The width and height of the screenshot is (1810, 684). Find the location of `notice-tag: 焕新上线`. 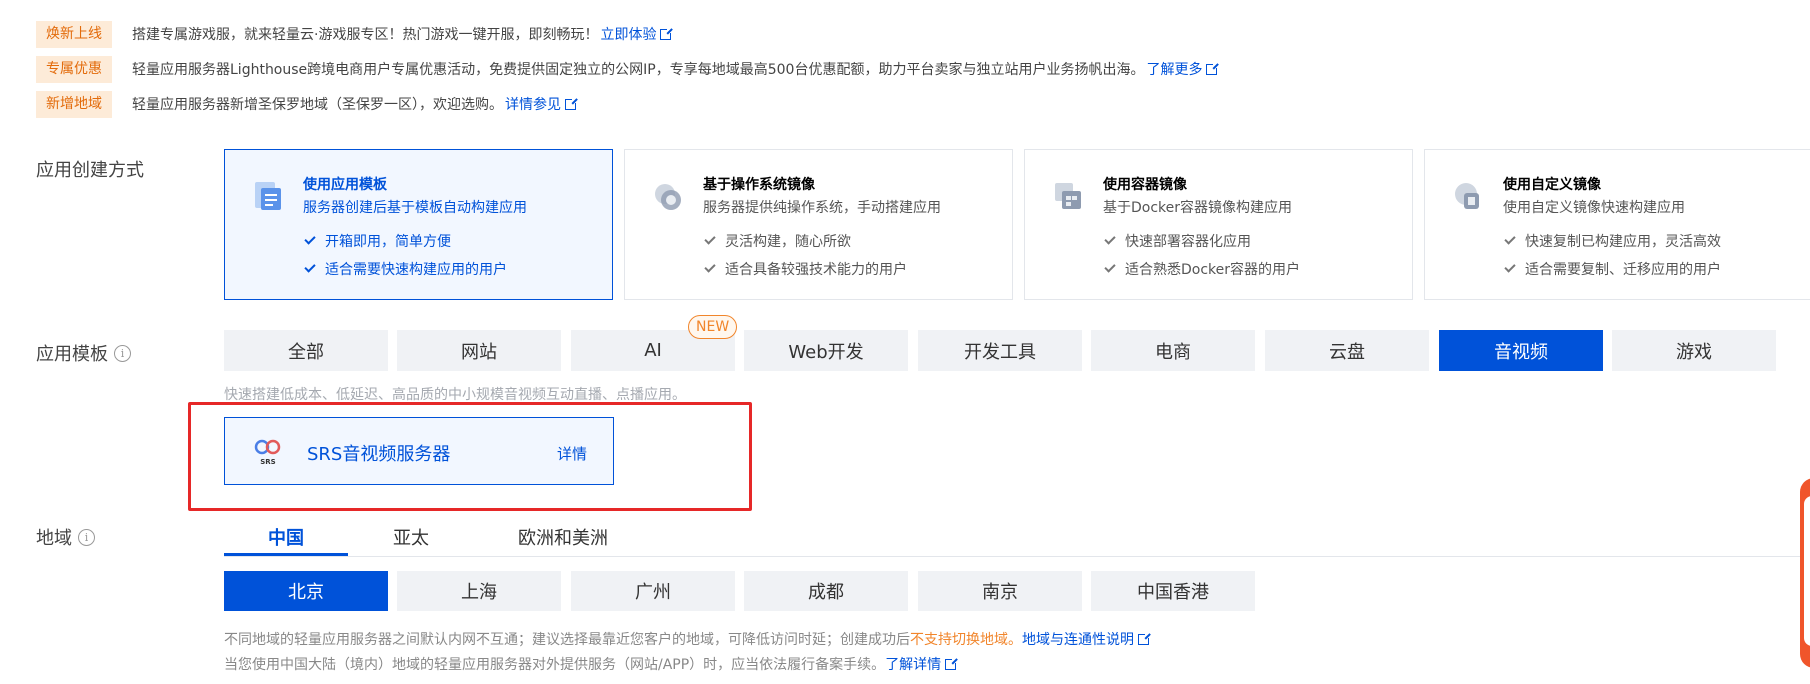

notice-tag: 焕新上线 is located at coordinates (74, 34).